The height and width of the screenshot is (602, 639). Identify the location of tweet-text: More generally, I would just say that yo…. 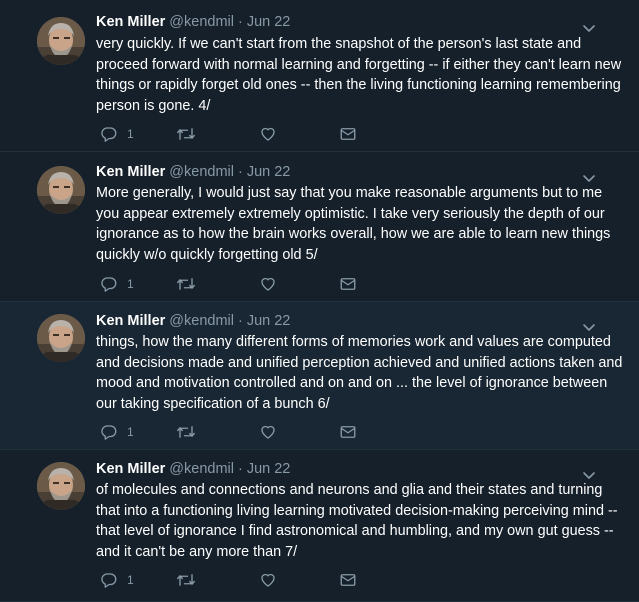
(353, 224).